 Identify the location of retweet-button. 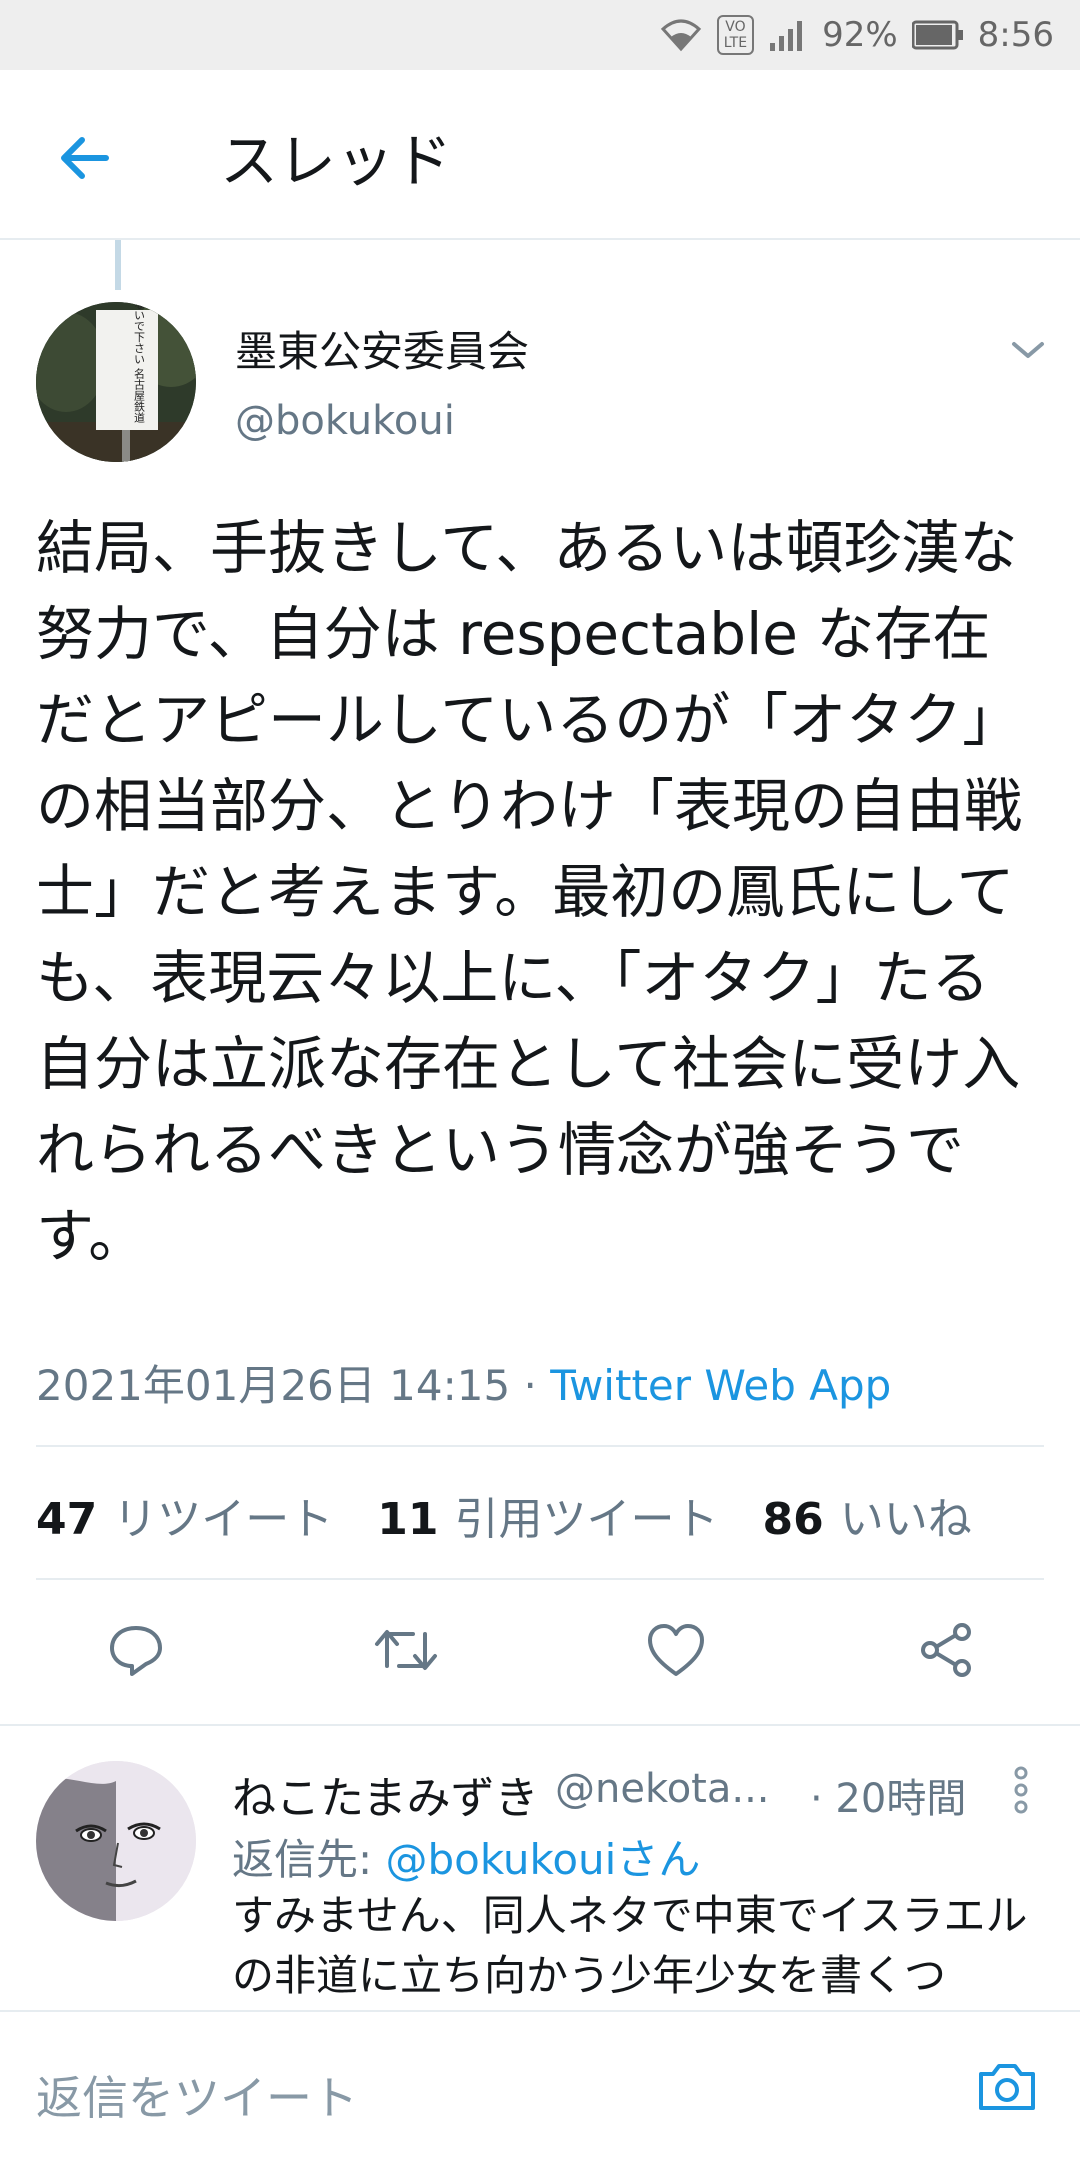
(406, 1650).